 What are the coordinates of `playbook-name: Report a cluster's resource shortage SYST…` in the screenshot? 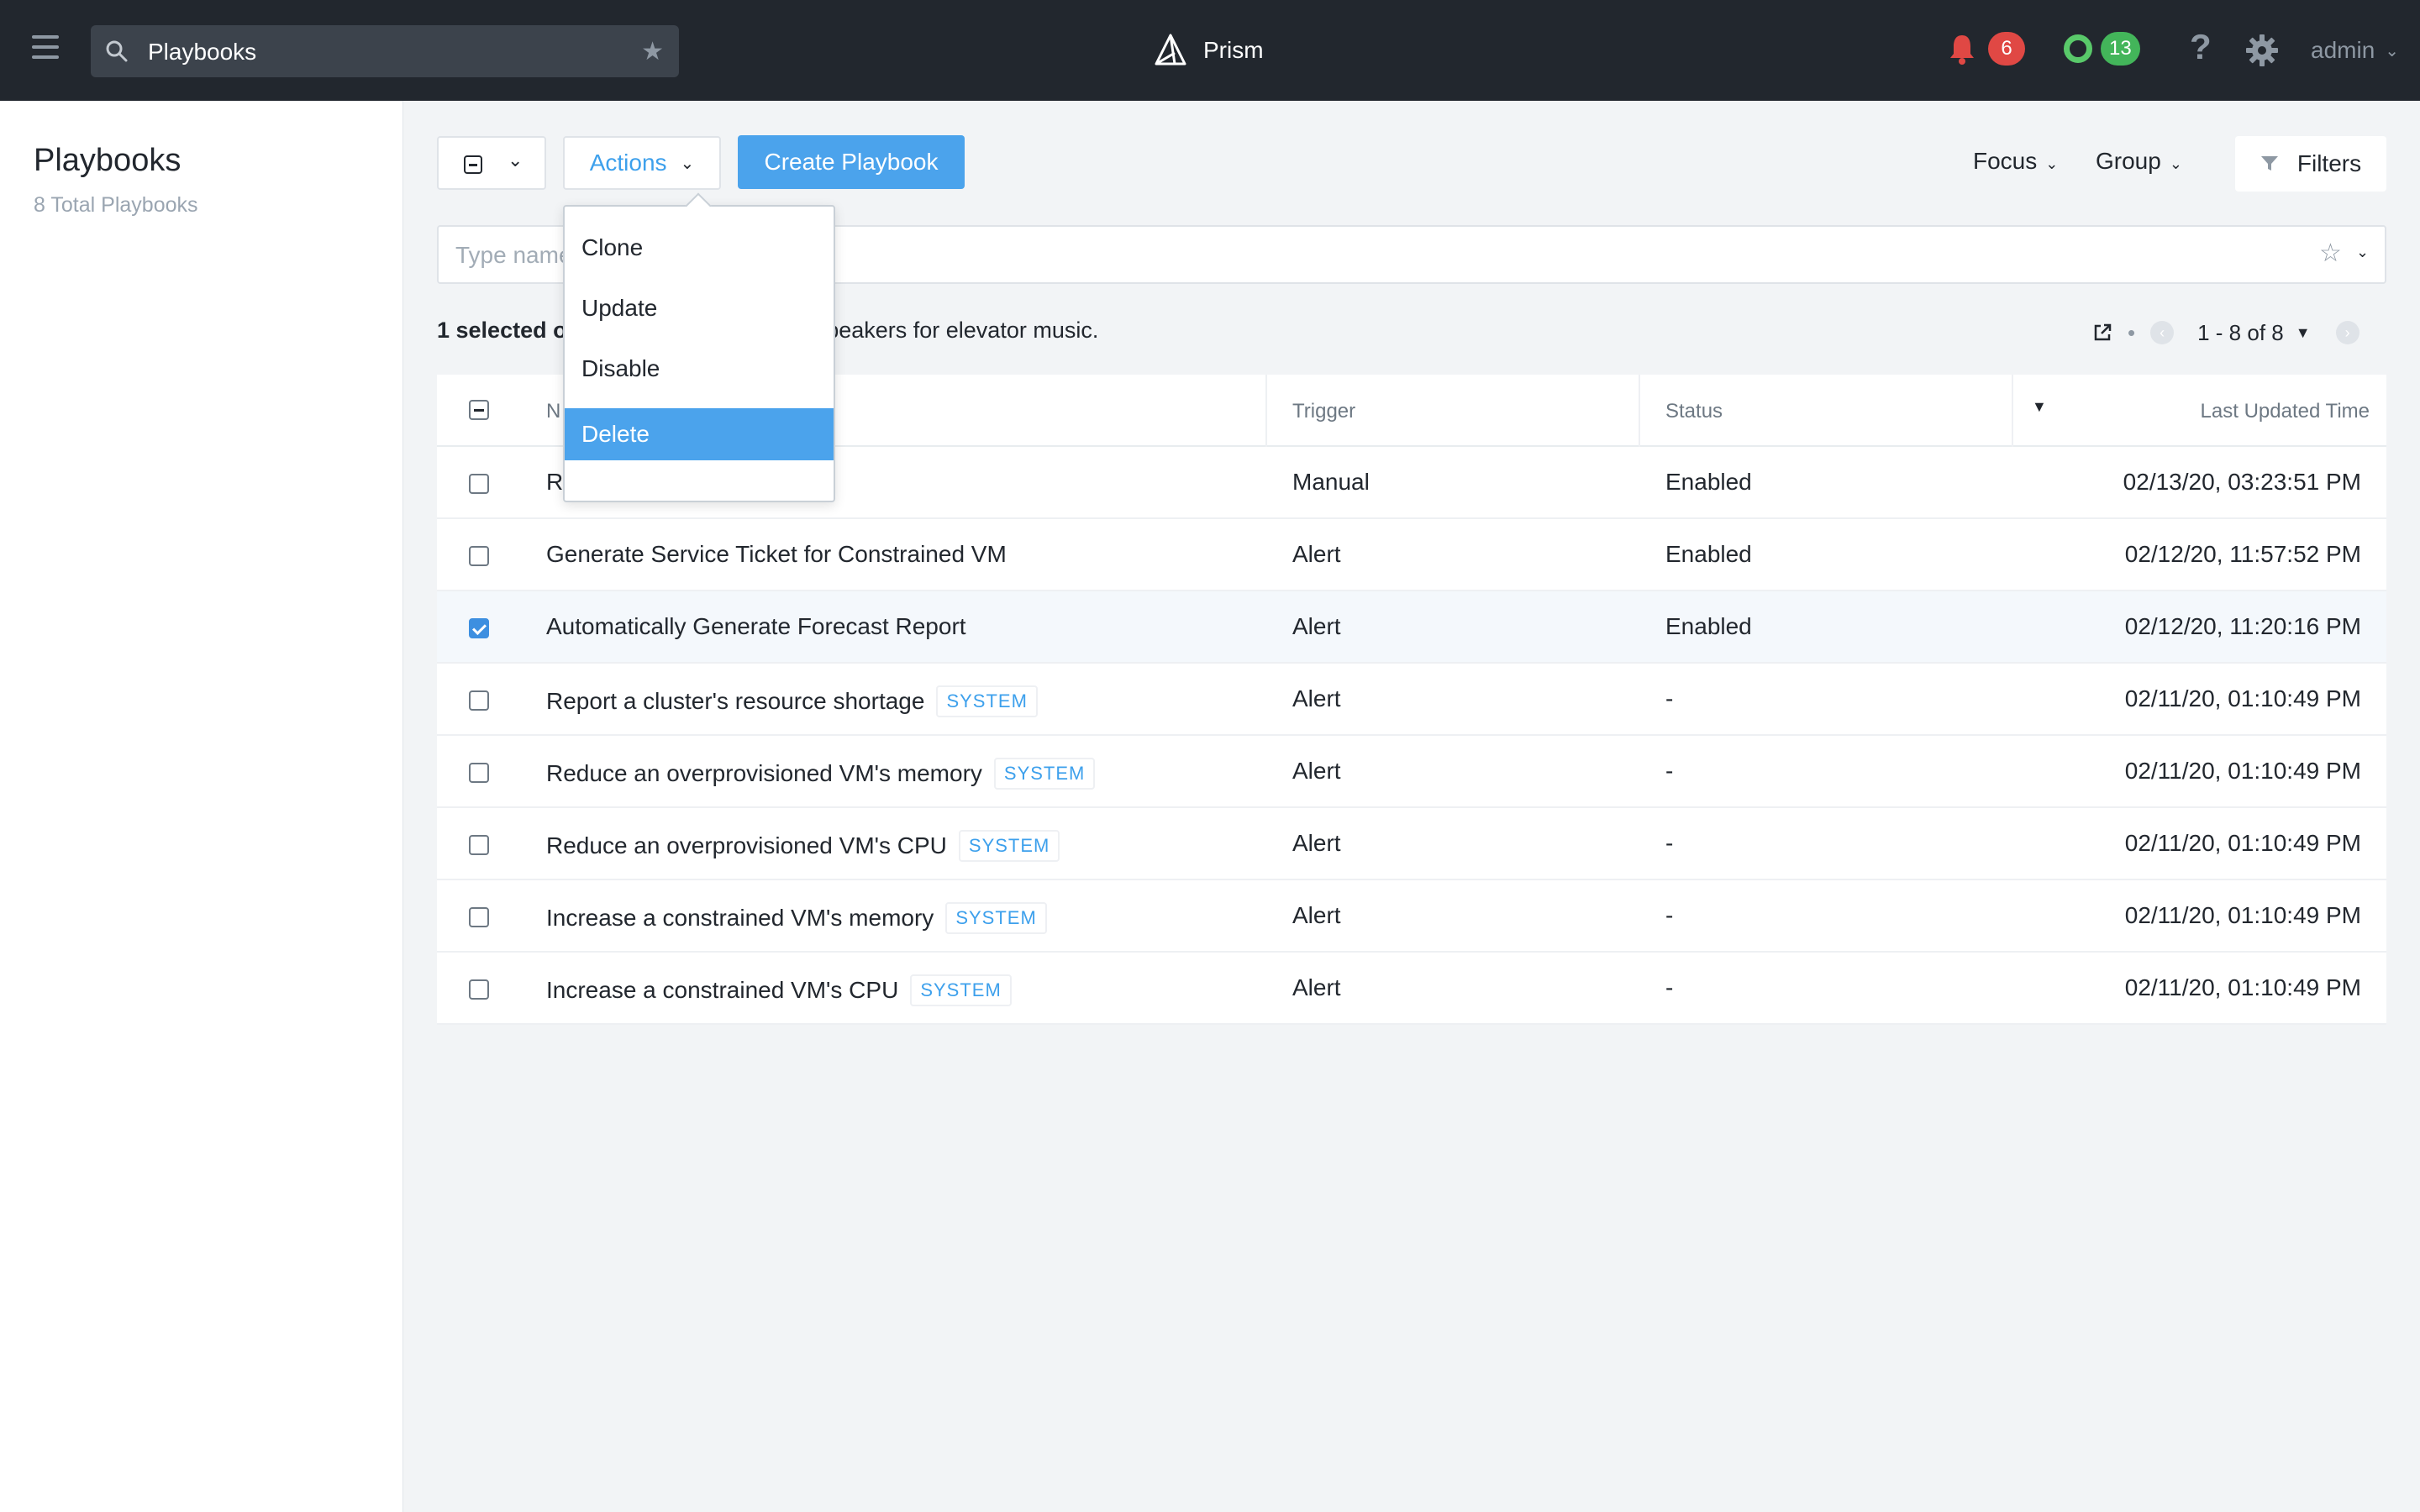 It's located at (792, 701).